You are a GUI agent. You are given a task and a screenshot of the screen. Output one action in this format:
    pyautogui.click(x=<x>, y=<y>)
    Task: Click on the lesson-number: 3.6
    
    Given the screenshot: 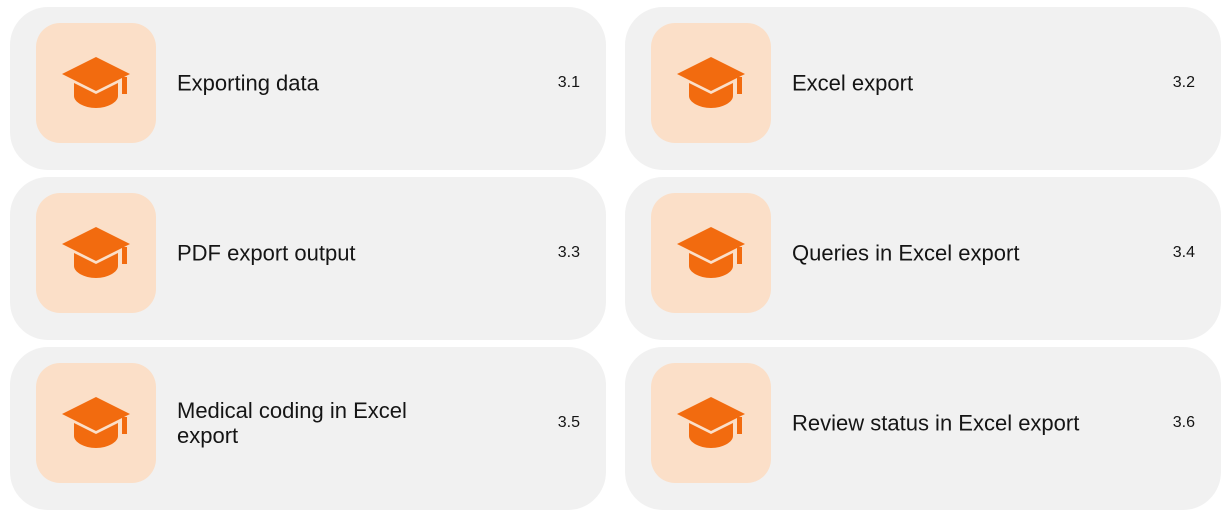 What is the action you would take?
    pyautogui.click(x=1183, y=422)
    